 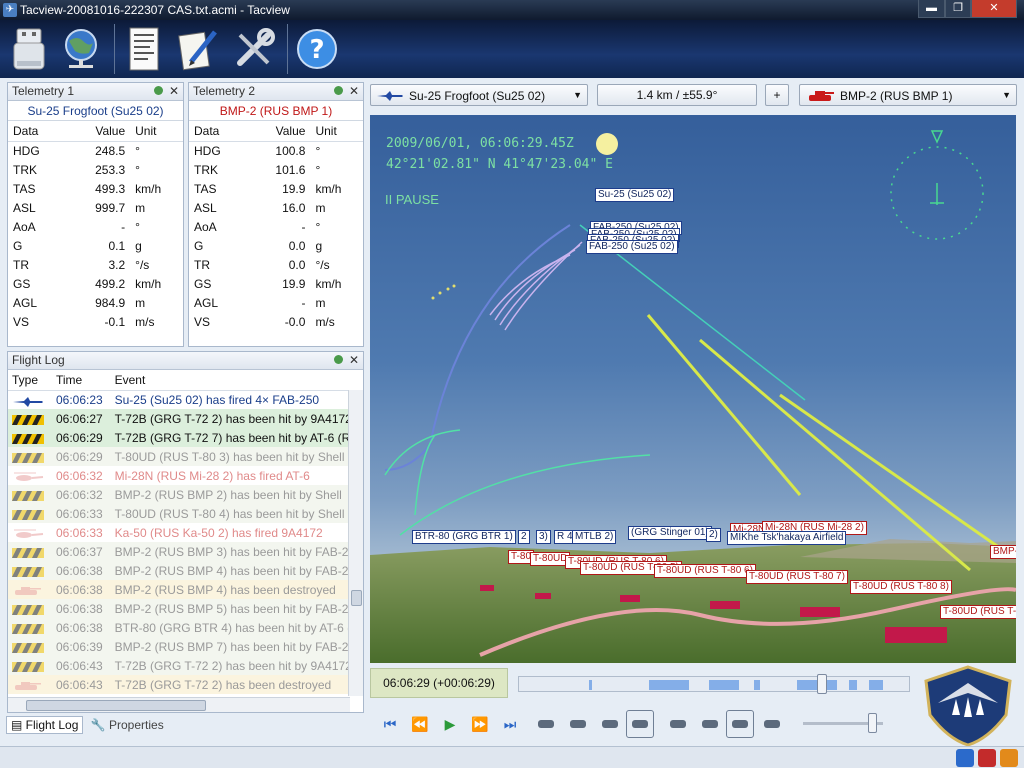 What do you see at coordinates (958, 9) in the screenshot?
I see `maximize-button: ❐` at bounding box center [958, 9].